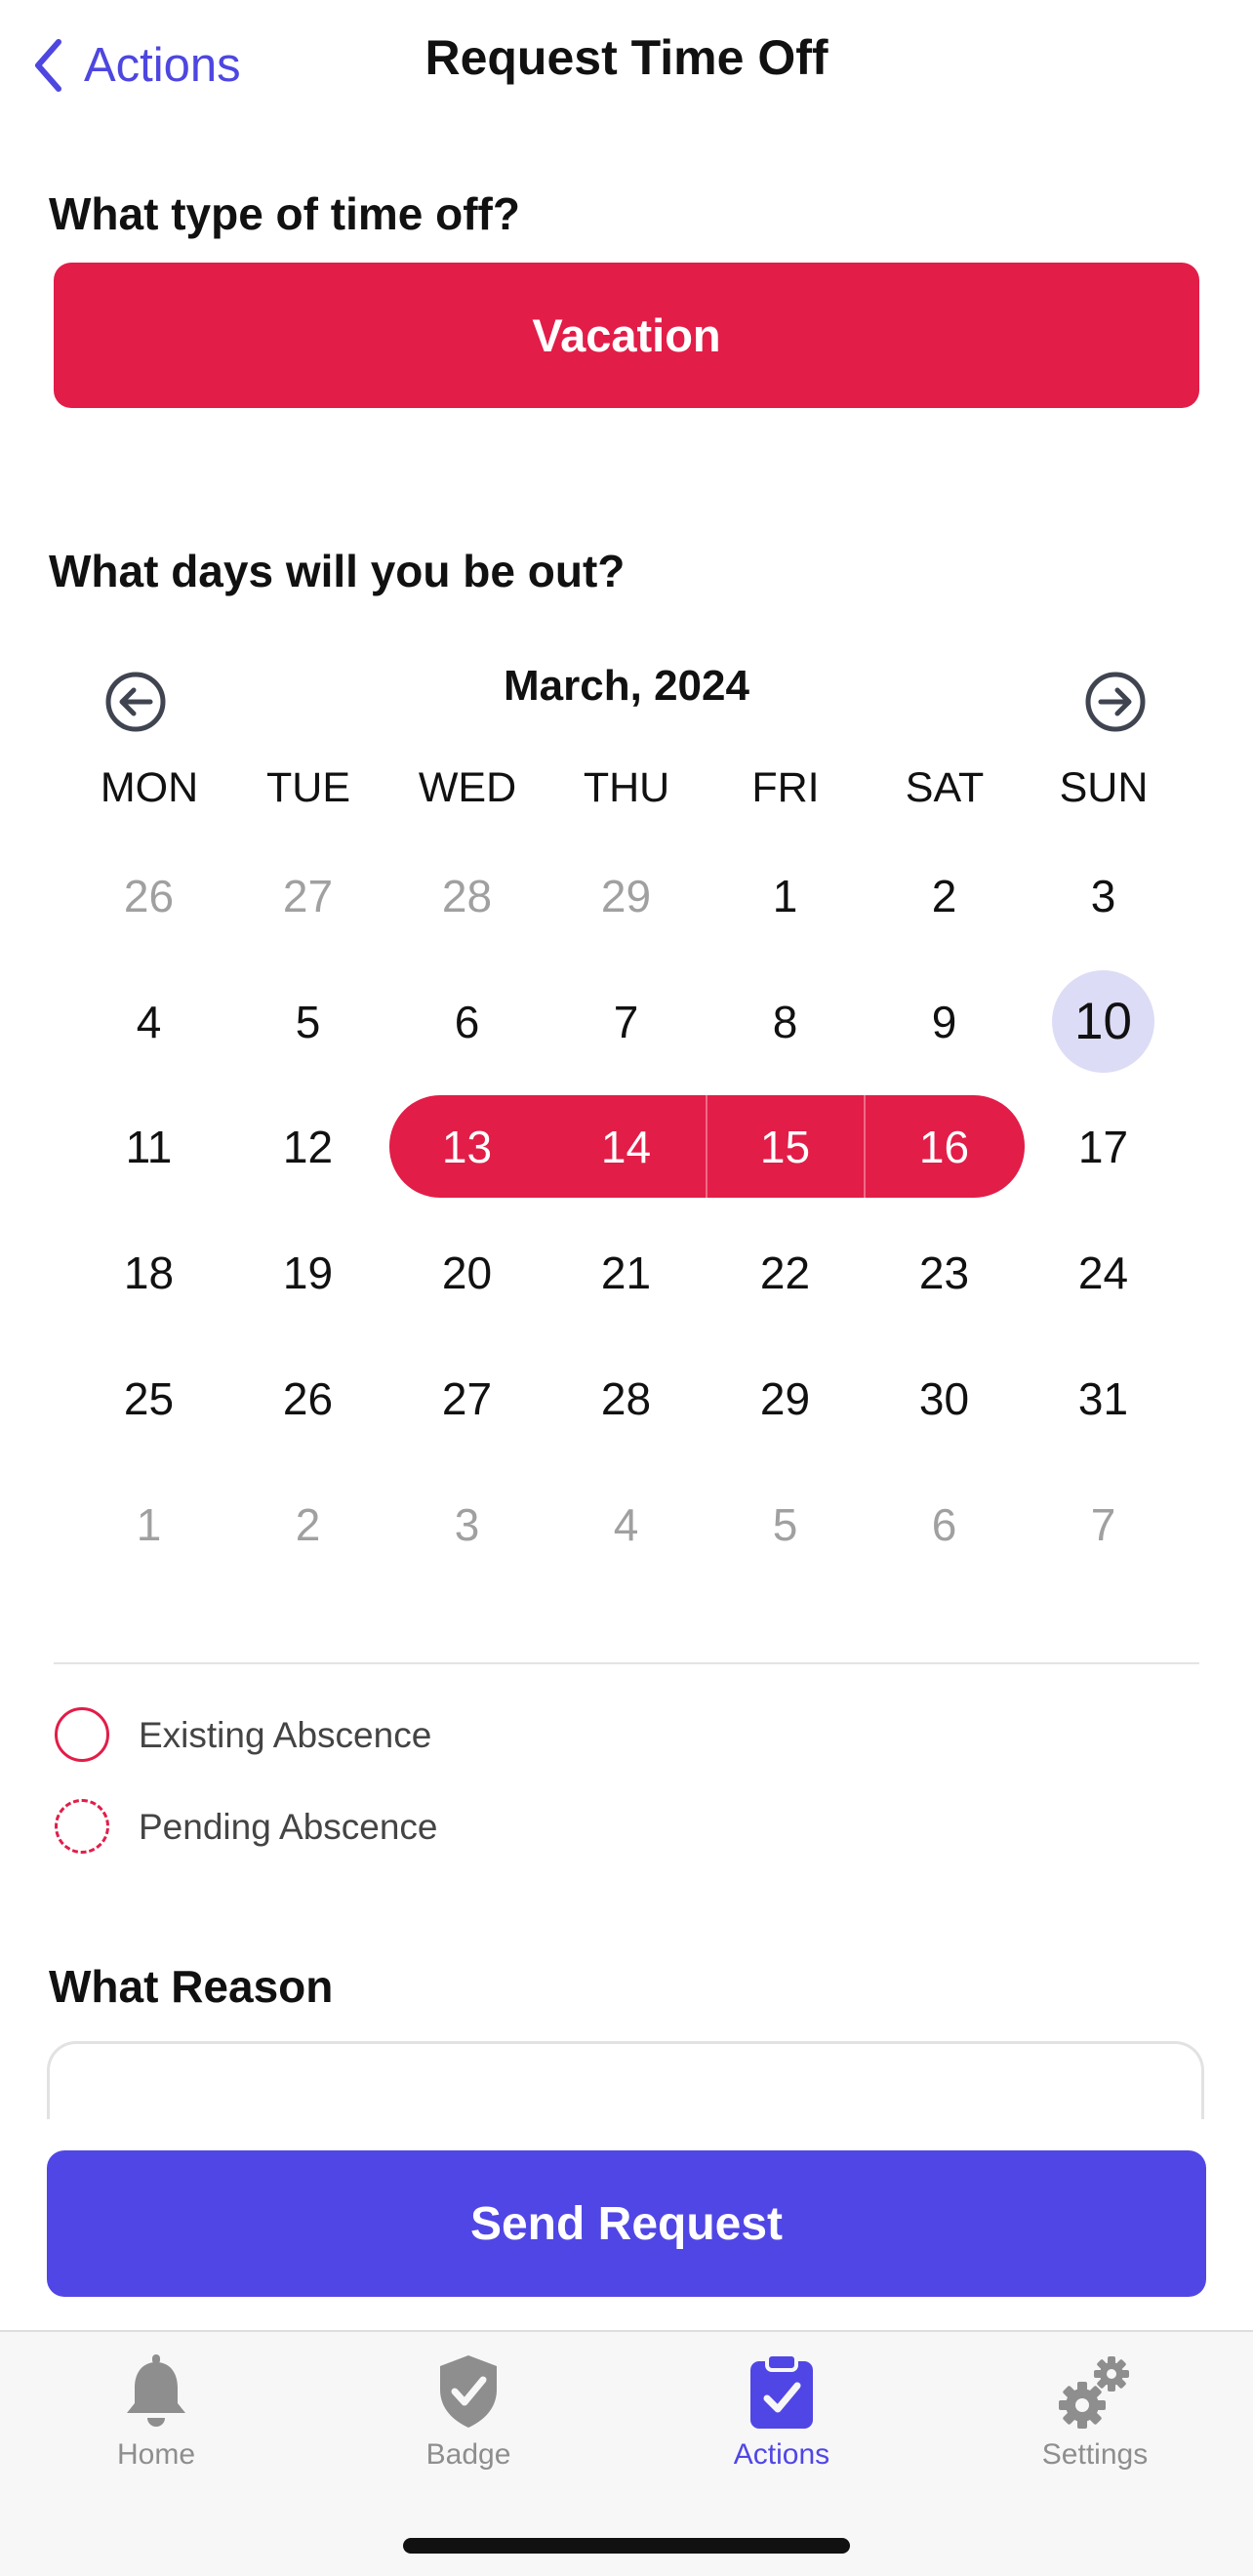 Image resolution: width=1253 pixels, height=2576 pixels. Describe the element at coordinates (149, 1146) in the screenshot. I see `calendar-day: 11` at that location.